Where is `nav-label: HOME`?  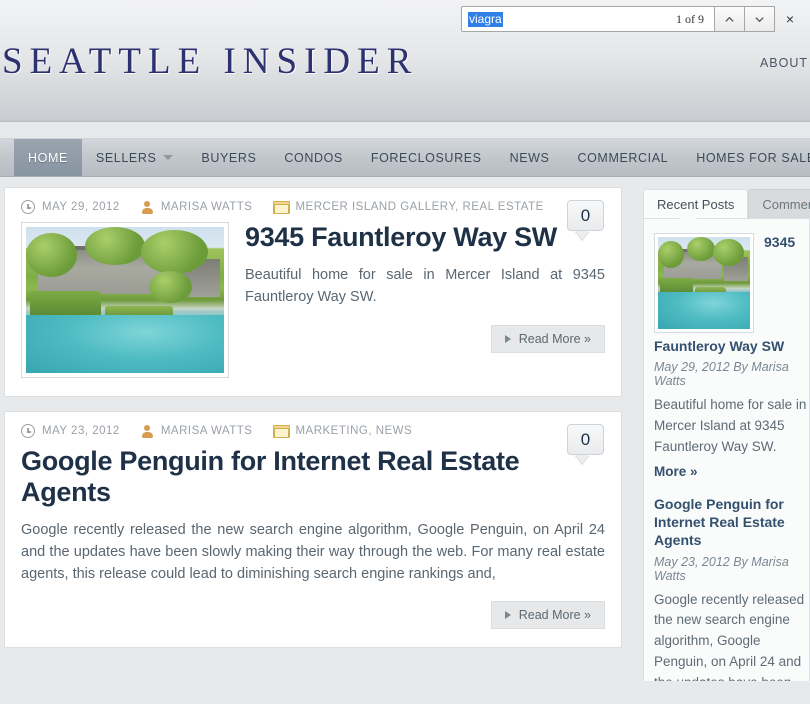 nav-label: HOME is located at coordinates (48, 157).